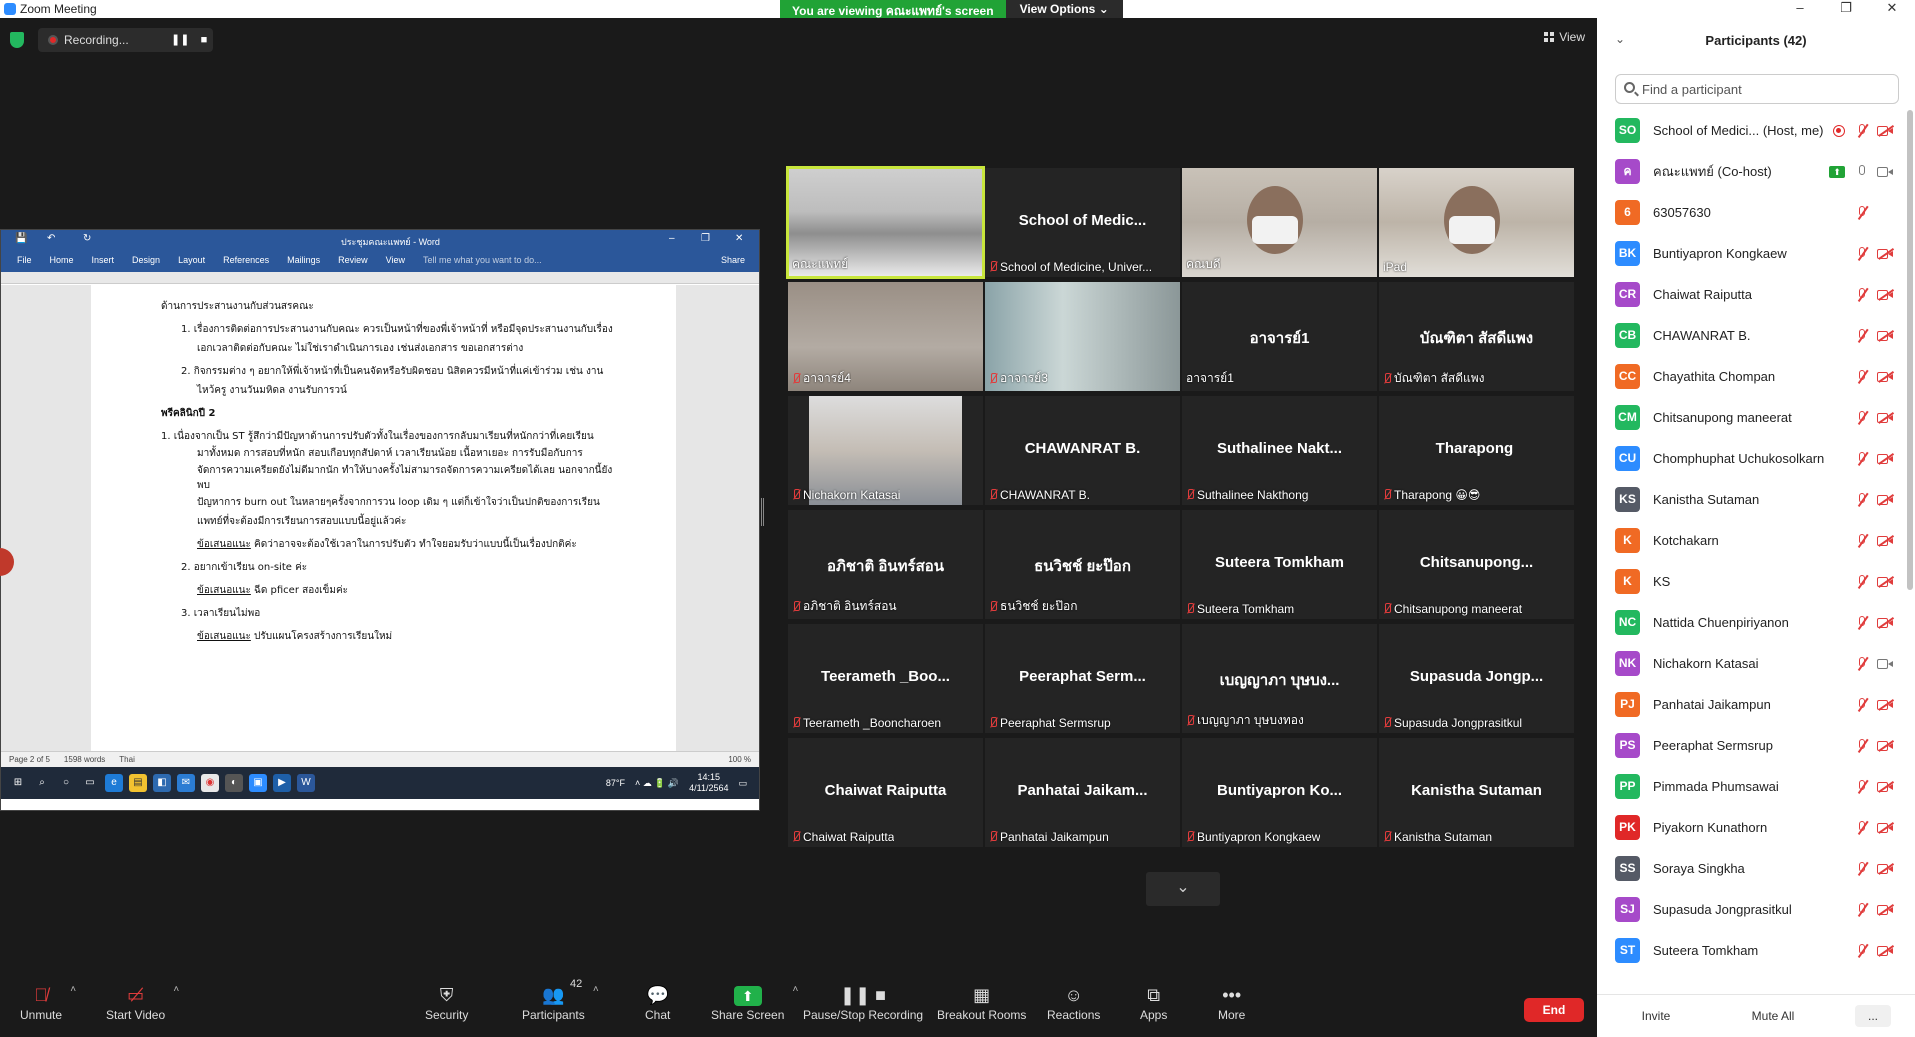 Image resolution: width=1915 pixels, height=1037 pixels. I want to click on breakout-rooms-button: ▦ Breakout Rooms, so click(981, 1003).